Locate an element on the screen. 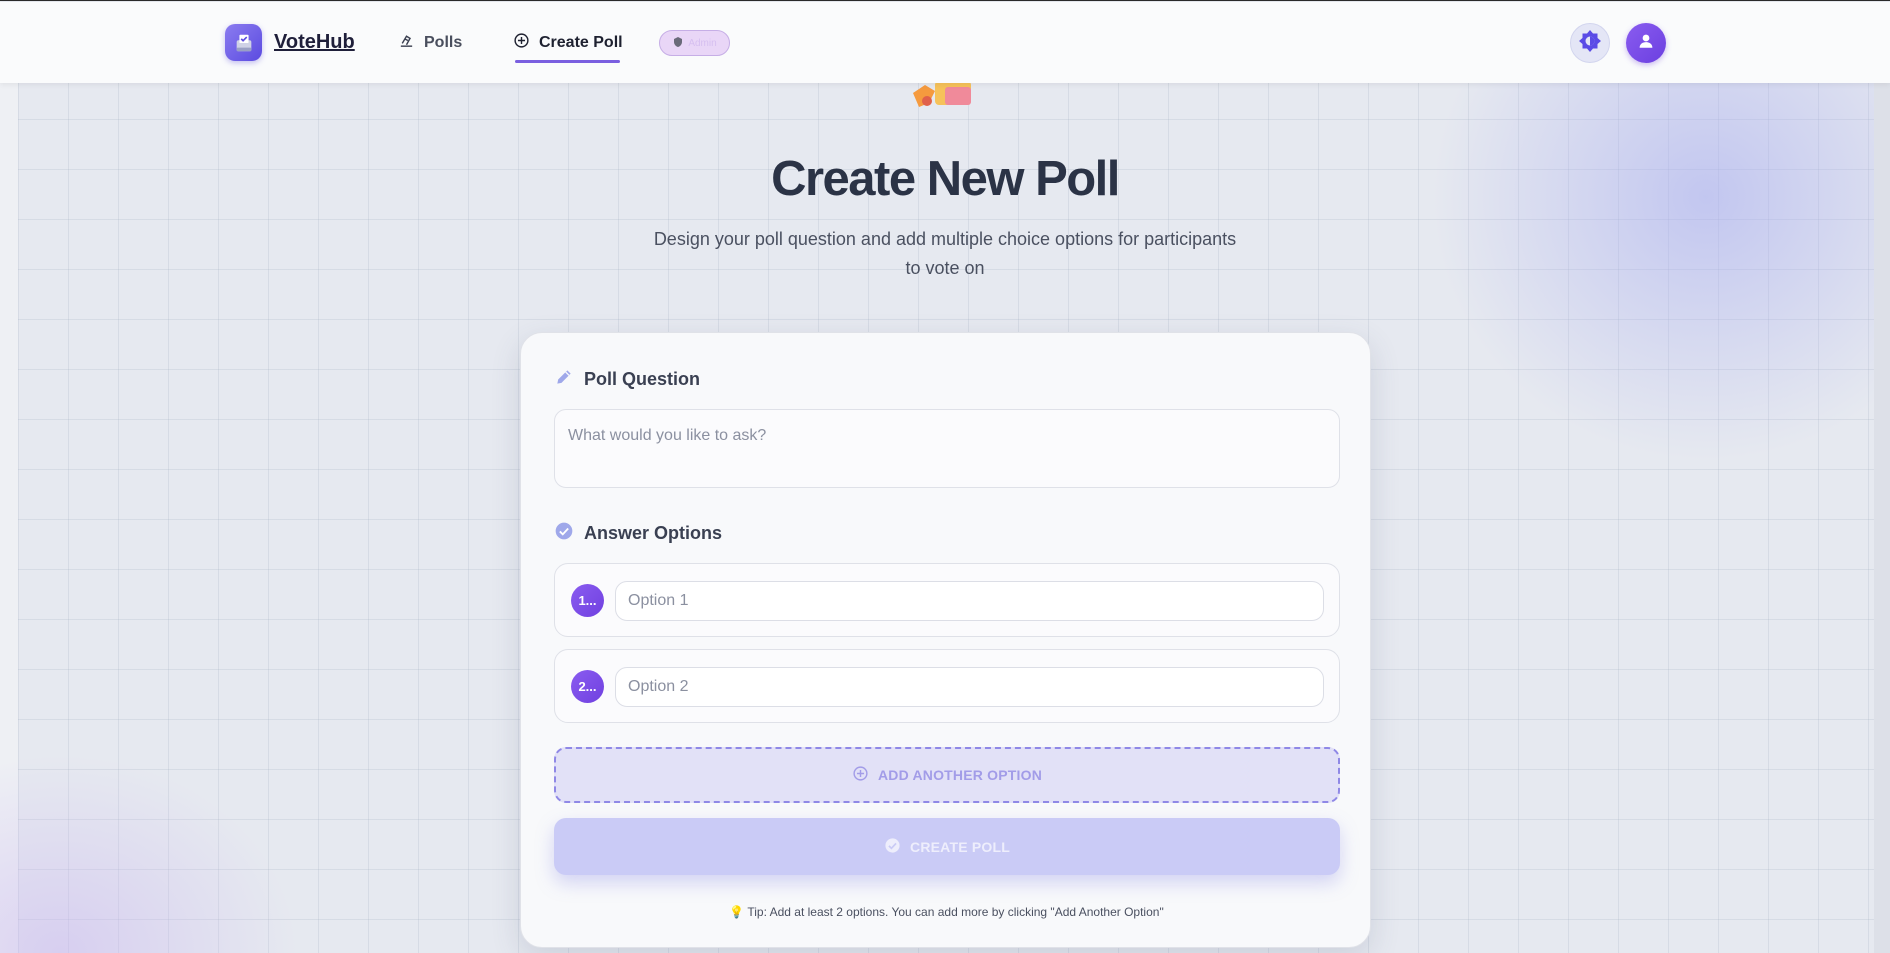 The height and width of the screenshot is (953, 1890). user-menu-button is located at coordinates (1646, 43).